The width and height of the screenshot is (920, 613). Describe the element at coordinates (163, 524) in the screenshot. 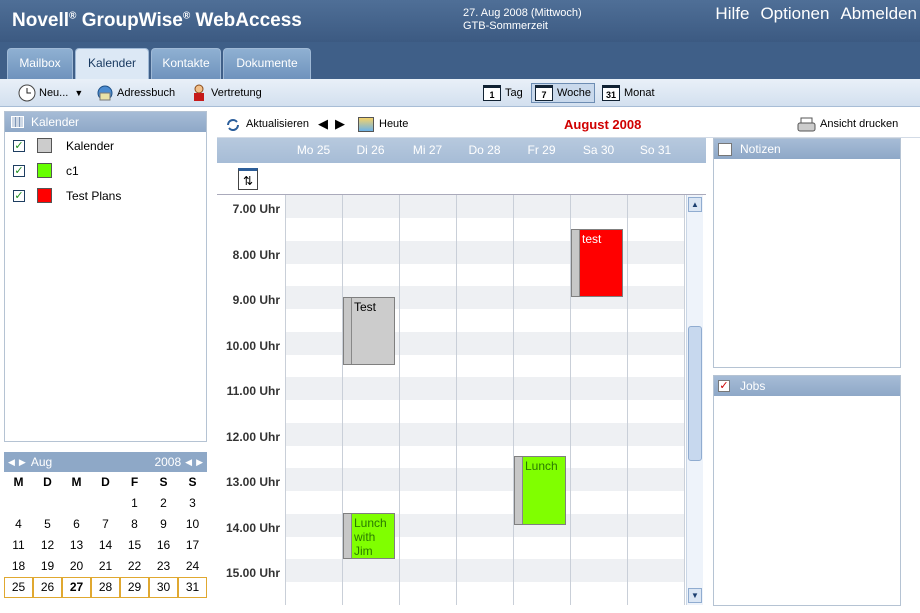

I see `mini-day: 9` at that location.